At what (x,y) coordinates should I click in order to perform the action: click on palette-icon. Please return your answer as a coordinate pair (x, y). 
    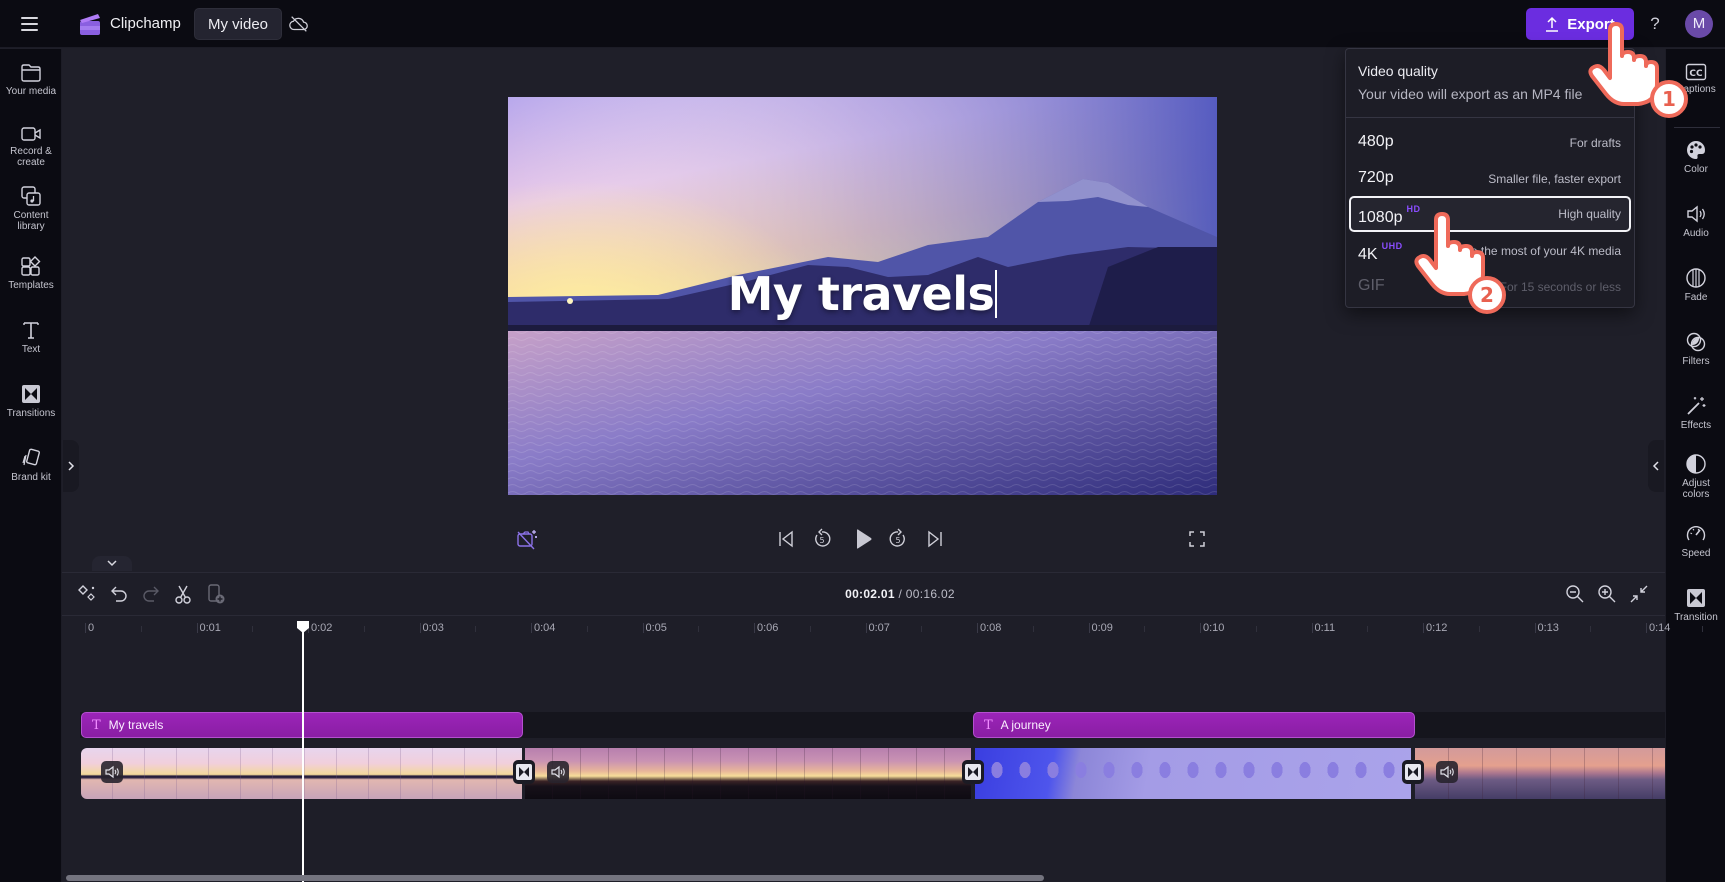
    Looking at the image, I should click on (1696, 150).